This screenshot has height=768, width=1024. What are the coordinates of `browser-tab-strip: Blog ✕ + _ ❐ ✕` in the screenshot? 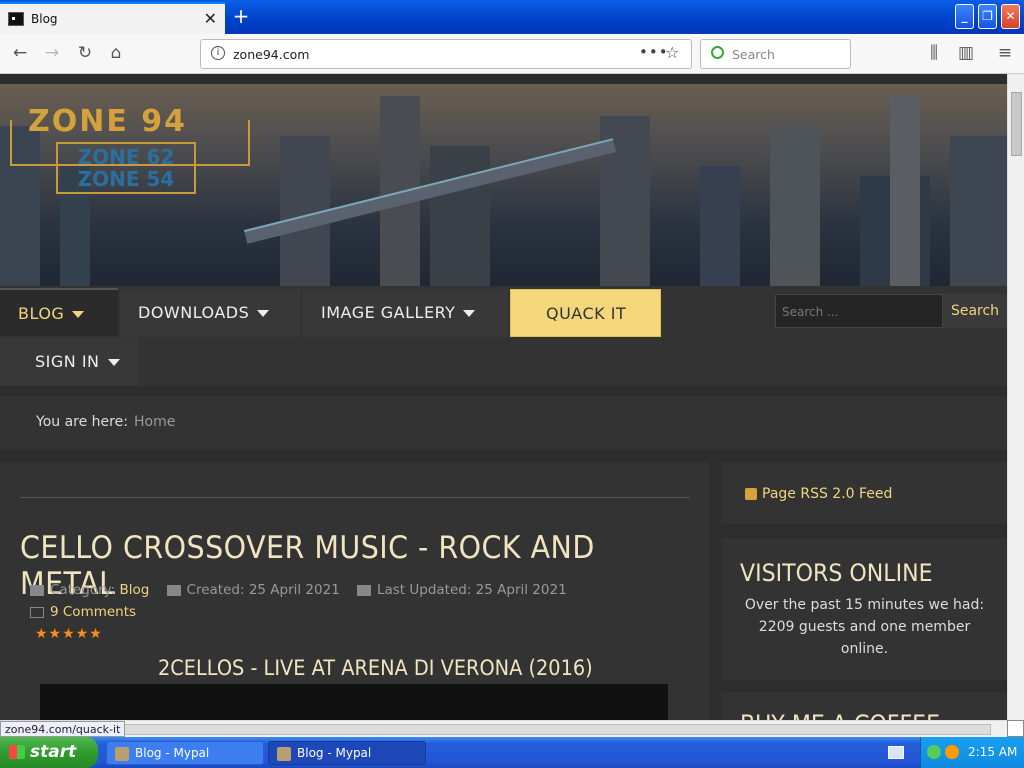 It's located at (512, 17).